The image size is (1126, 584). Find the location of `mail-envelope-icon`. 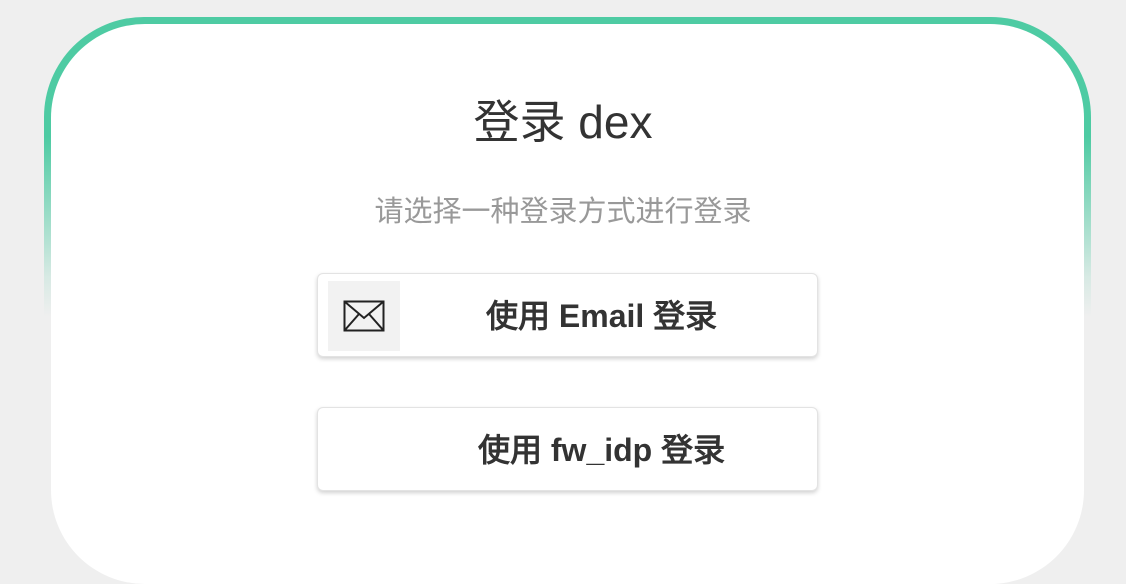

mail-envelope-icon is located at coordinates (364, 316).